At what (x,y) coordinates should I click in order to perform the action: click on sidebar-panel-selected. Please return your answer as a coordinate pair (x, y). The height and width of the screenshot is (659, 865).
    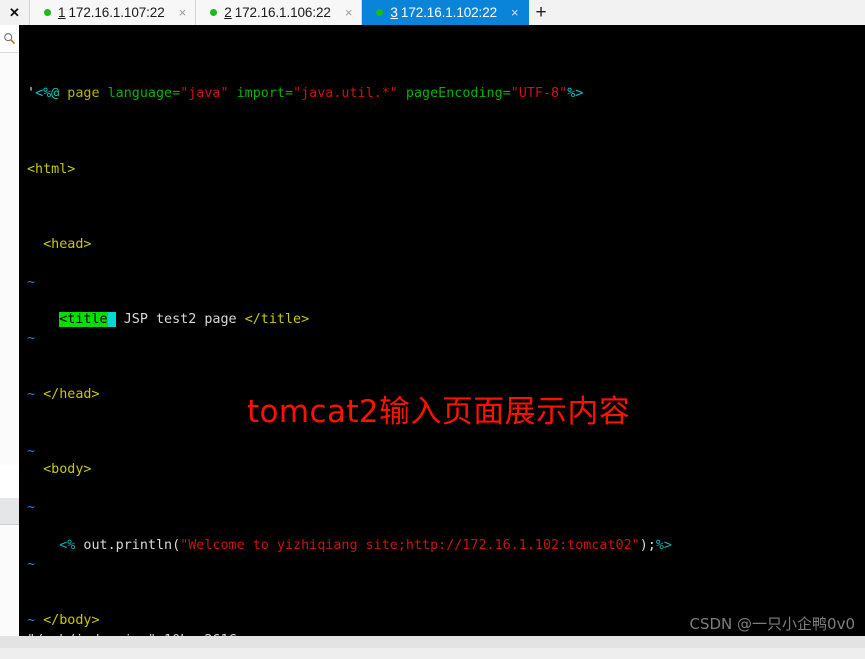
    Looking at the image, I should click on (9, 511).